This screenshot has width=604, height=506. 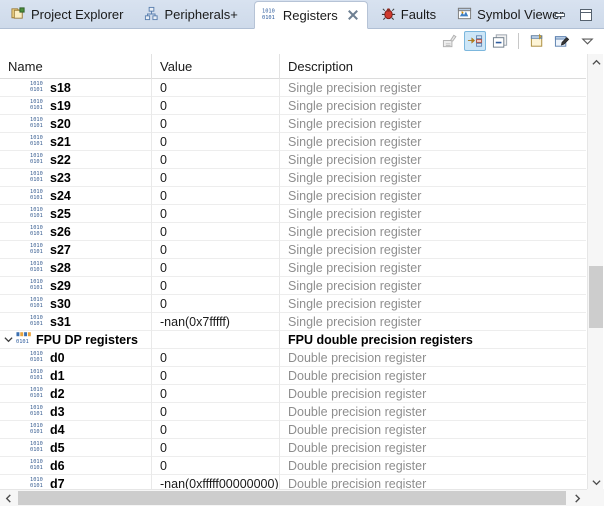 What do you see at coordinates (293, 249) in the screenshot?
I see `table-row: 1010 0101 s27 0 Single precision register` at bounding box center [293, 249].